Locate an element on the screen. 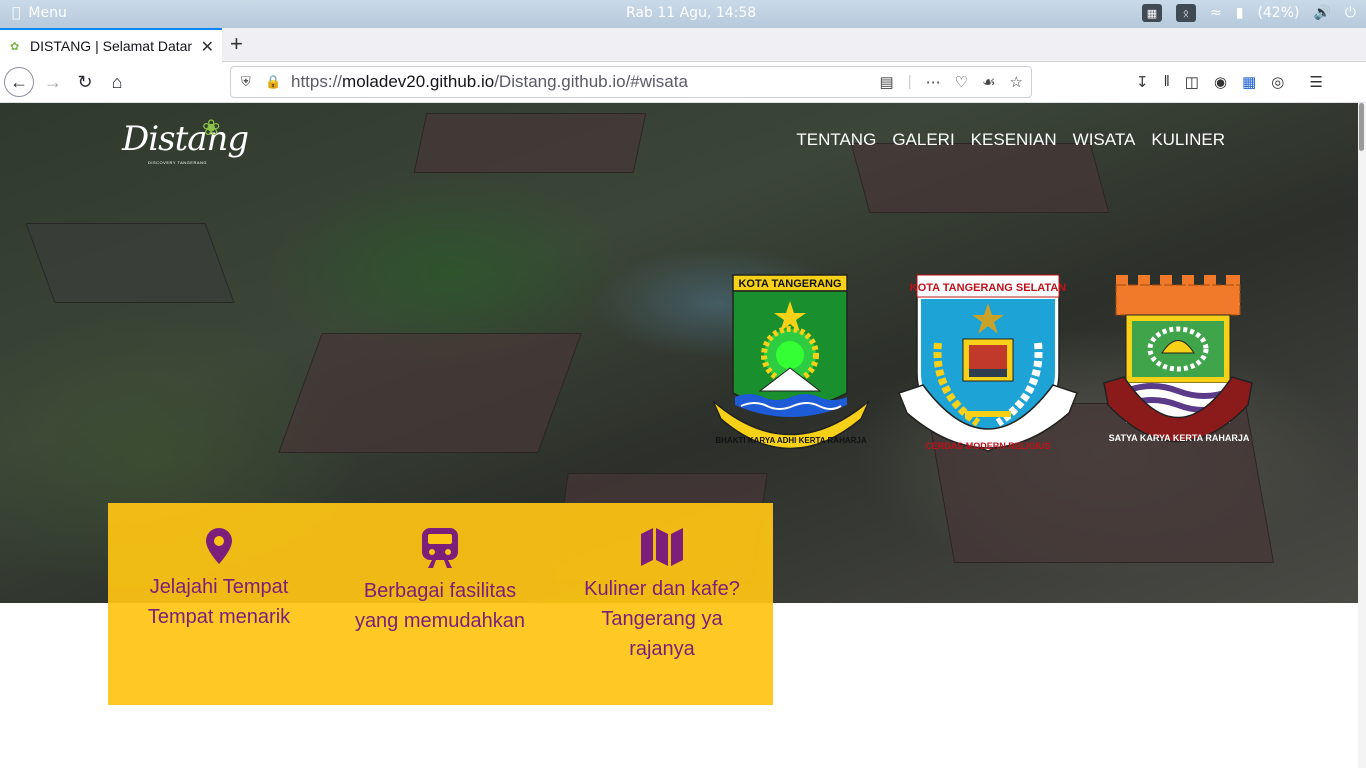 Image resolution: width=1366 pixels, height=768 pixels. url-actions: ▤ | ⋯ ♡ ☙ ☆ is located at coordinates (951, 82).